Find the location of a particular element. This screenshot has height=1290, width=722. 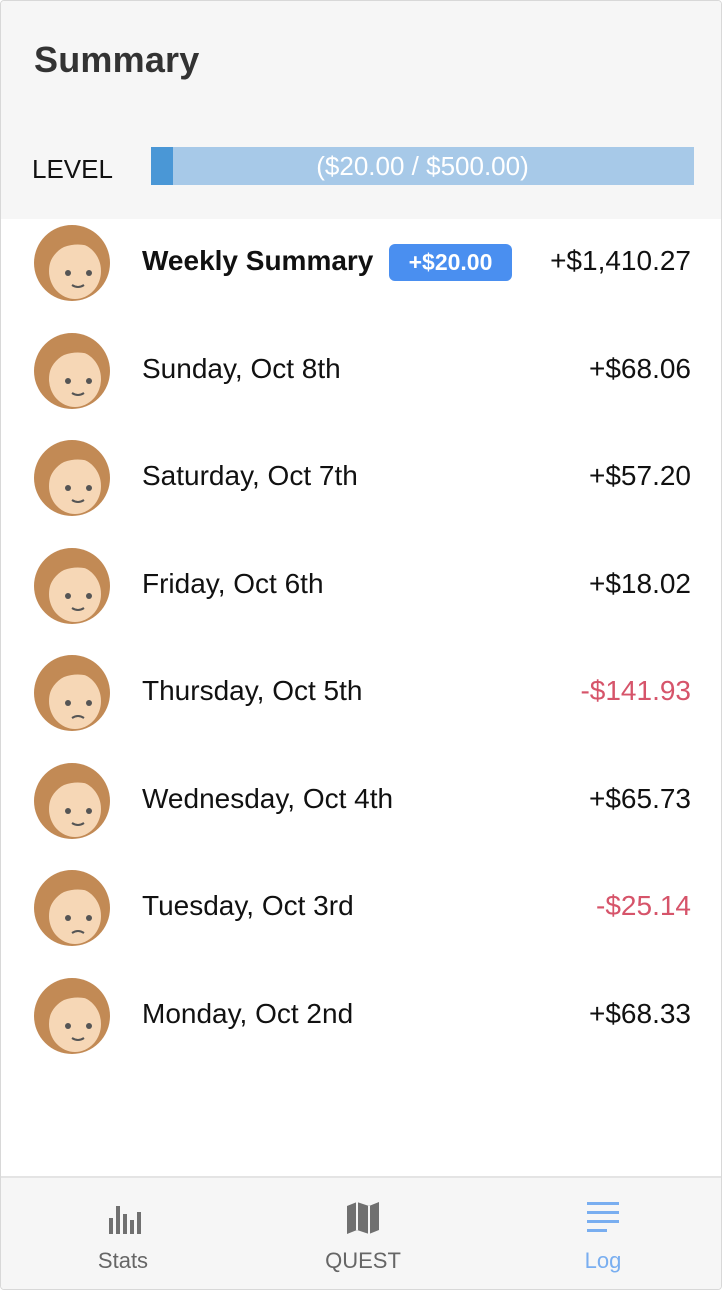

row-amount: +$18.02 is located at coordinates (640, 583).